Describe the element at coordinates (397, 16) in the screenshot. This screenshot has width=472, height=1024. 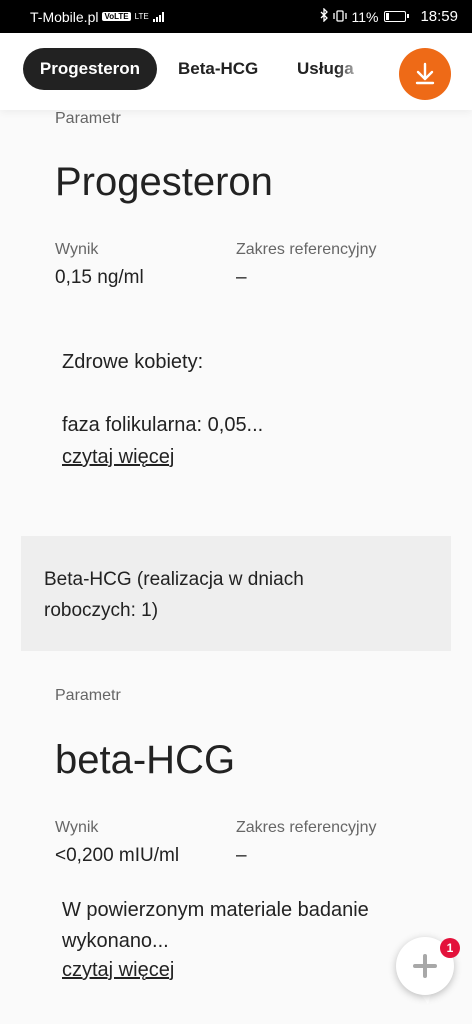
I see `battery-icon` at that location.